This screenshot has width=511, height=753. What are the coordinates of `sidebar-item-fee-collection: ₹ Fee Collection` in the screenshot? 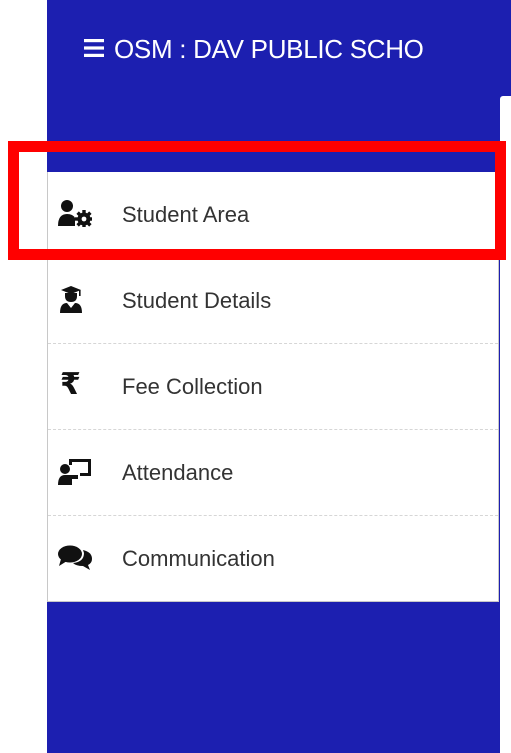 It's located at (273, 387).